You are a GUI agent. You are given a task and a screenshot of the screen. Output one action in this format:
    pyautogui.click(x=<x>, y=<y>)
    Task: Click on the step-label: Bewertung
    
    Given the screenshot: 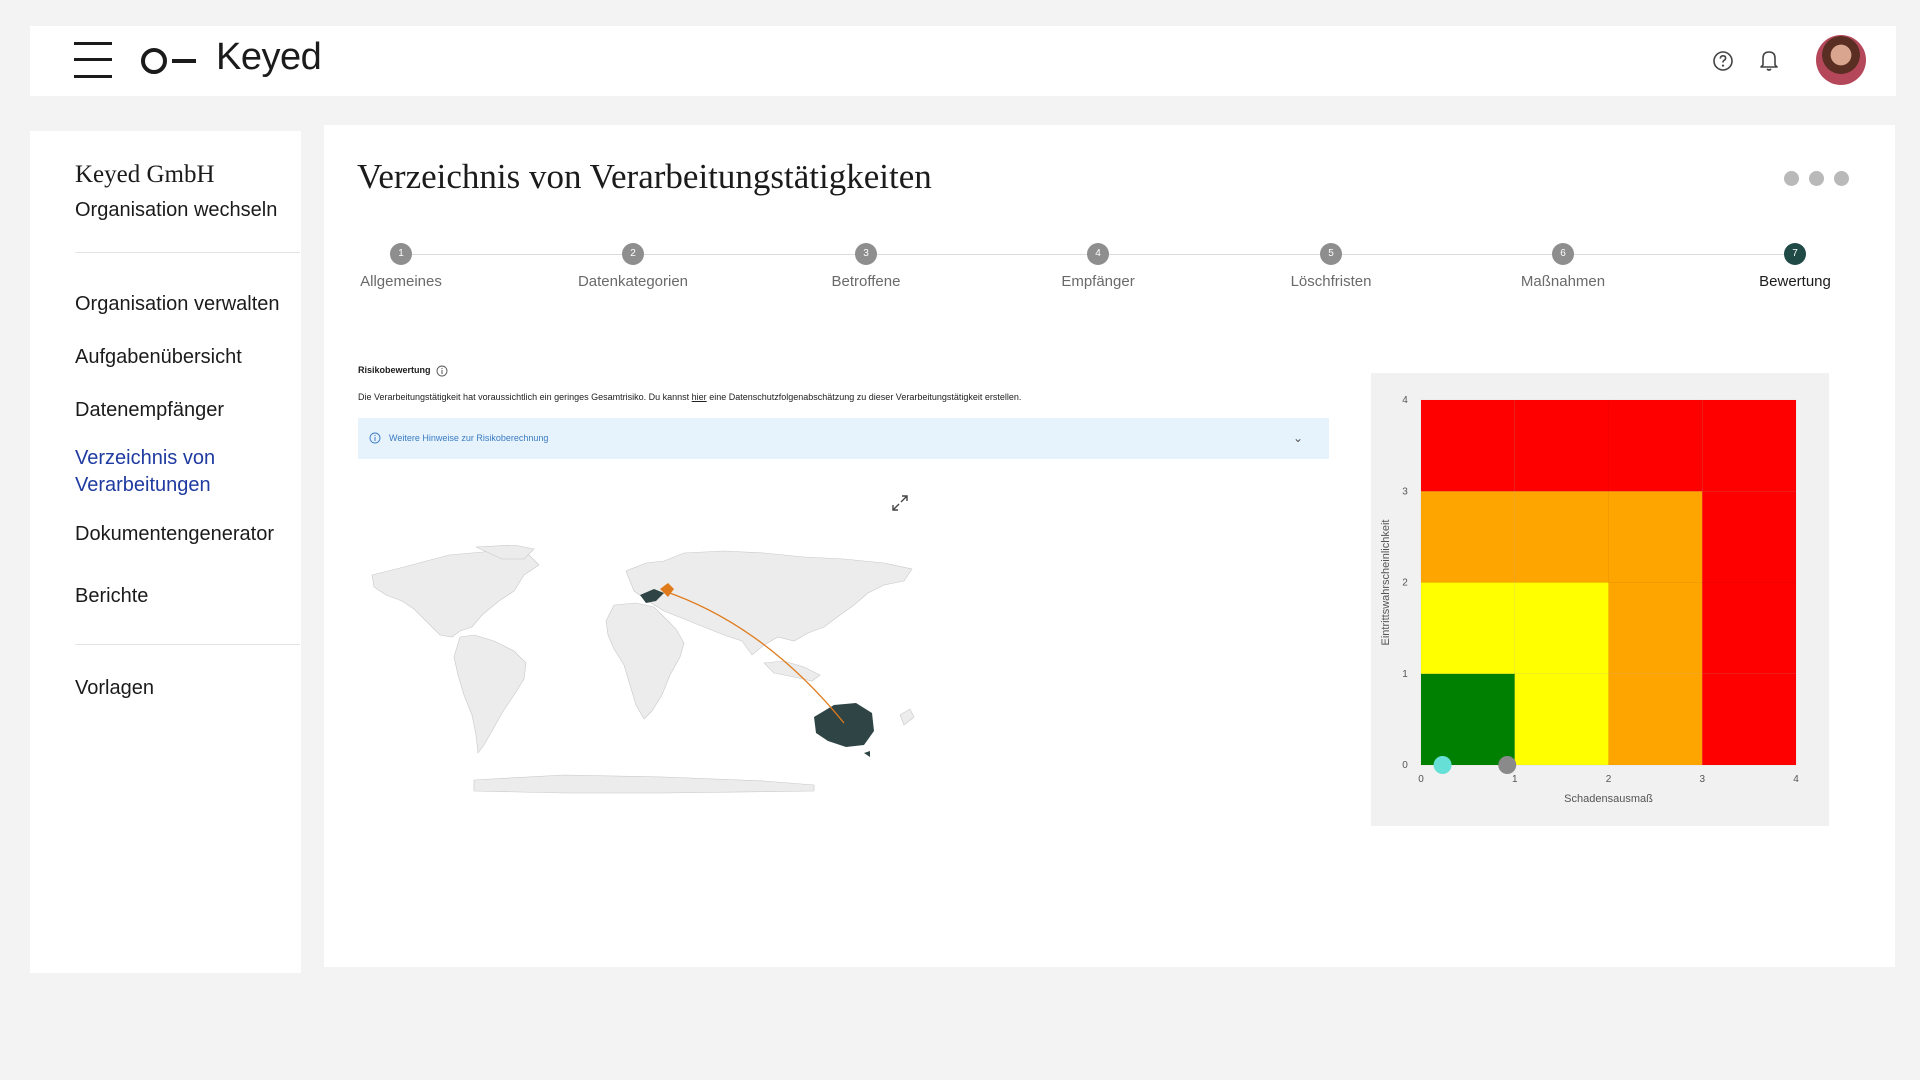 What is the action you would take?
    pyautogui.click(x=1795, y=281)
    